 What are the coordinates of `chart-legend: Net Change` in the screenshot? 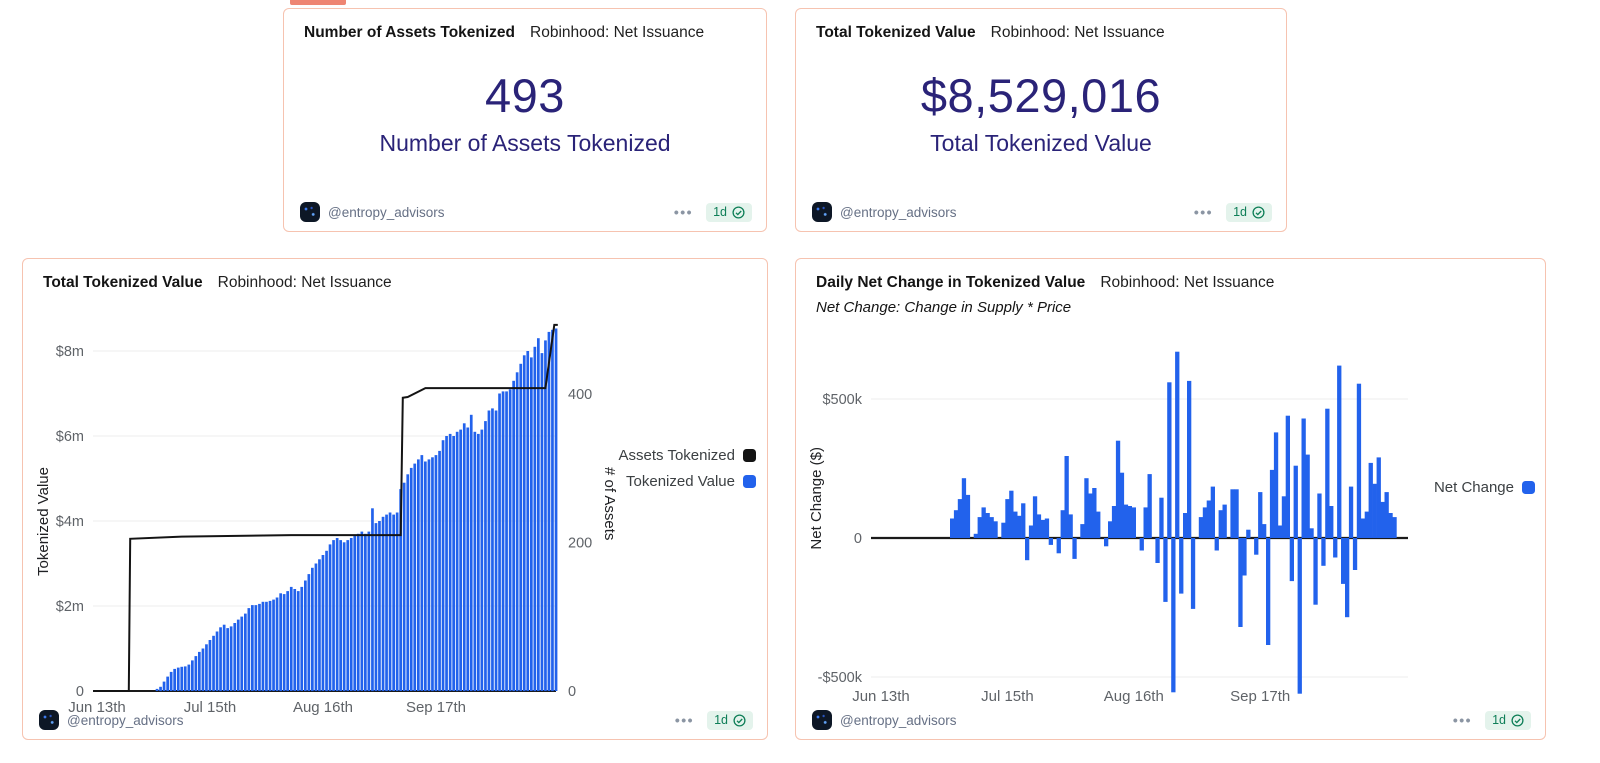 It's located at (1484, 487).